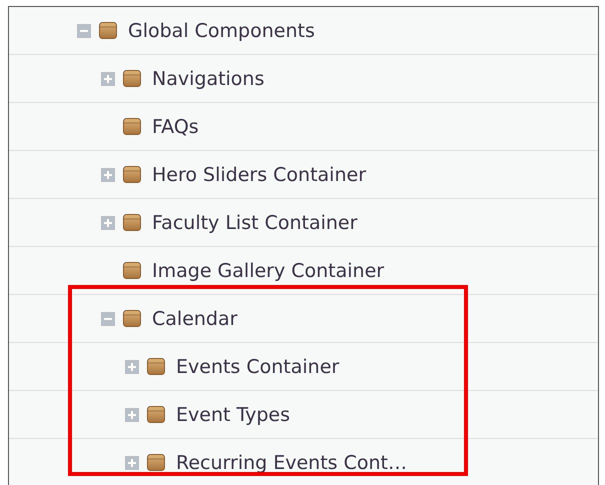 The height and width of the screenshot is (485, 605). What do you see at coordinates (175, 127) in the screenshot?
I see `node-label: FAQs` at bounding box center [175, 127].